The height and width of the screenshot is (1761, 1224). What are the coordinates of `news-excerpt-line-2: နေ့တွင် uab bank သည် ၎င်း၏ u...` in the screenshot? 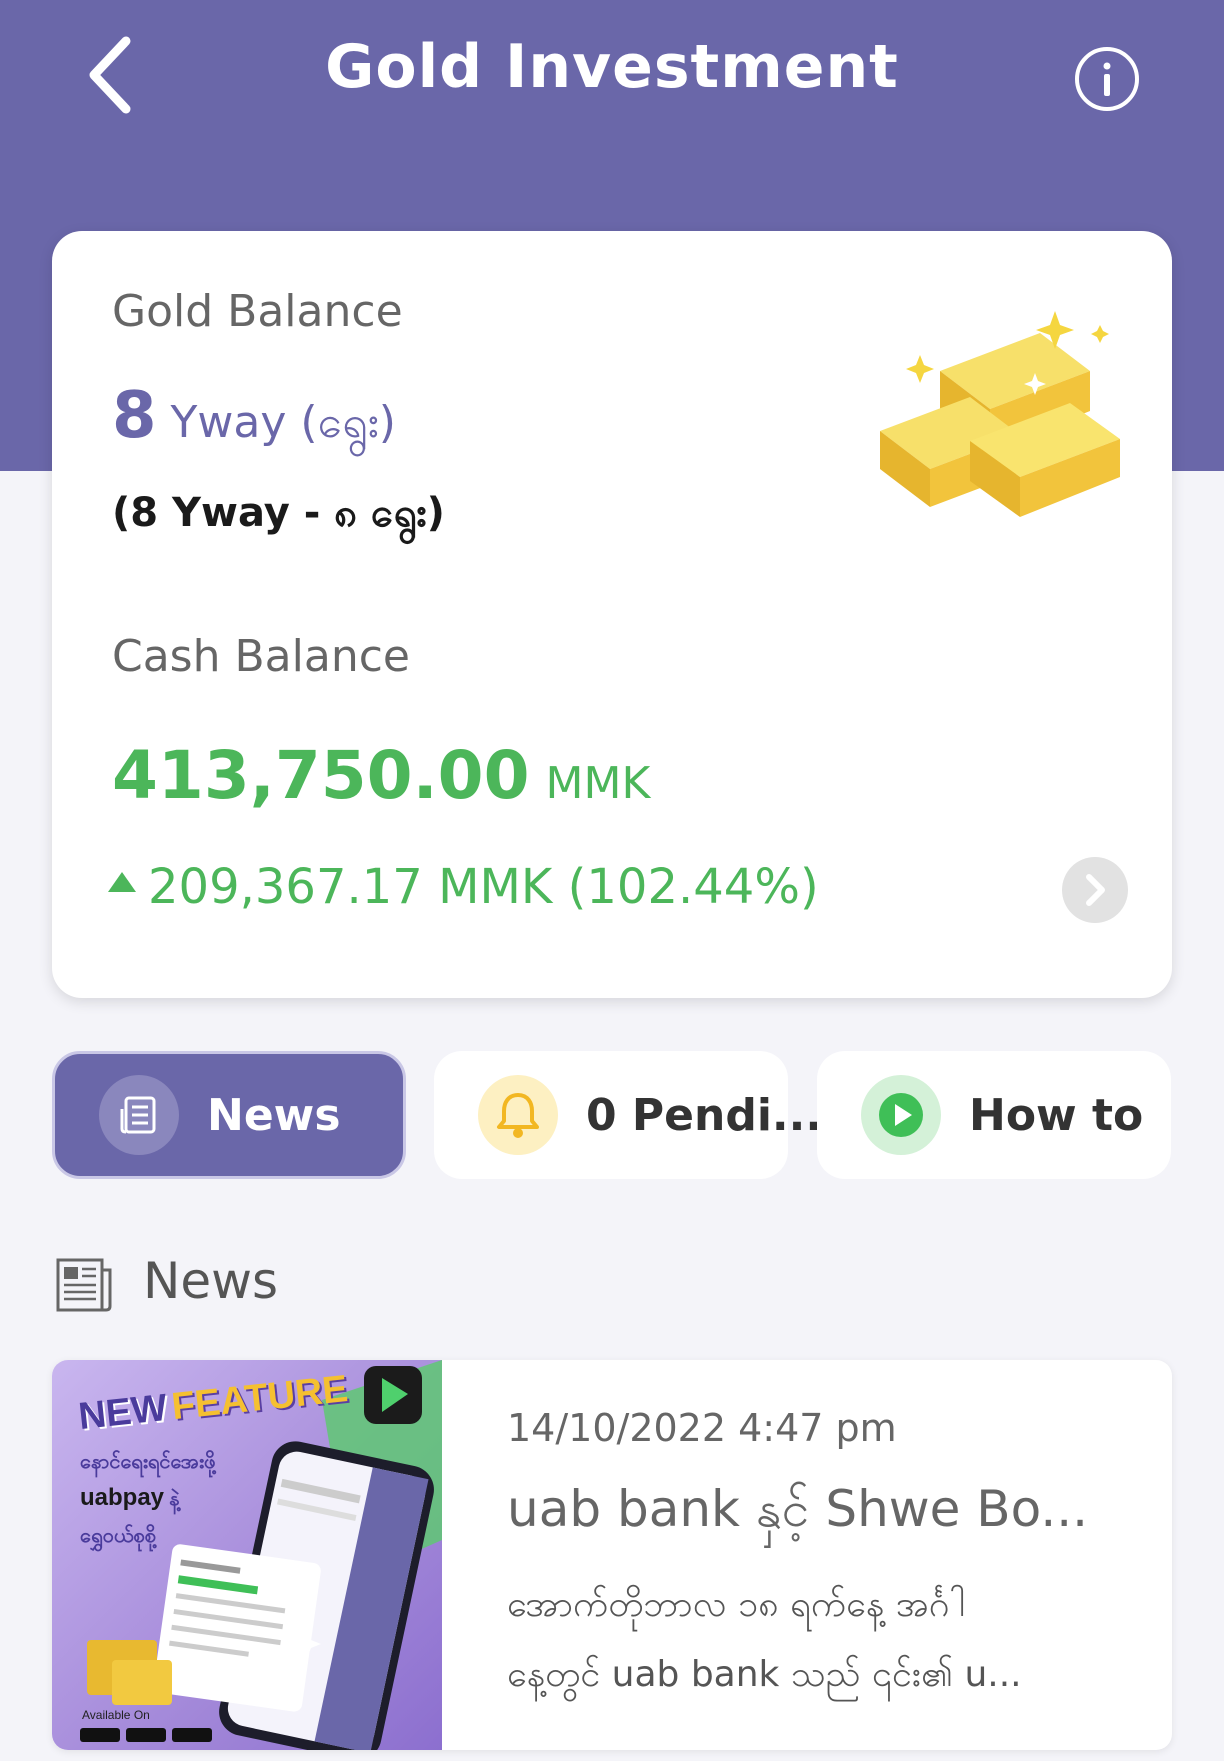 It's located at (764, 1674).